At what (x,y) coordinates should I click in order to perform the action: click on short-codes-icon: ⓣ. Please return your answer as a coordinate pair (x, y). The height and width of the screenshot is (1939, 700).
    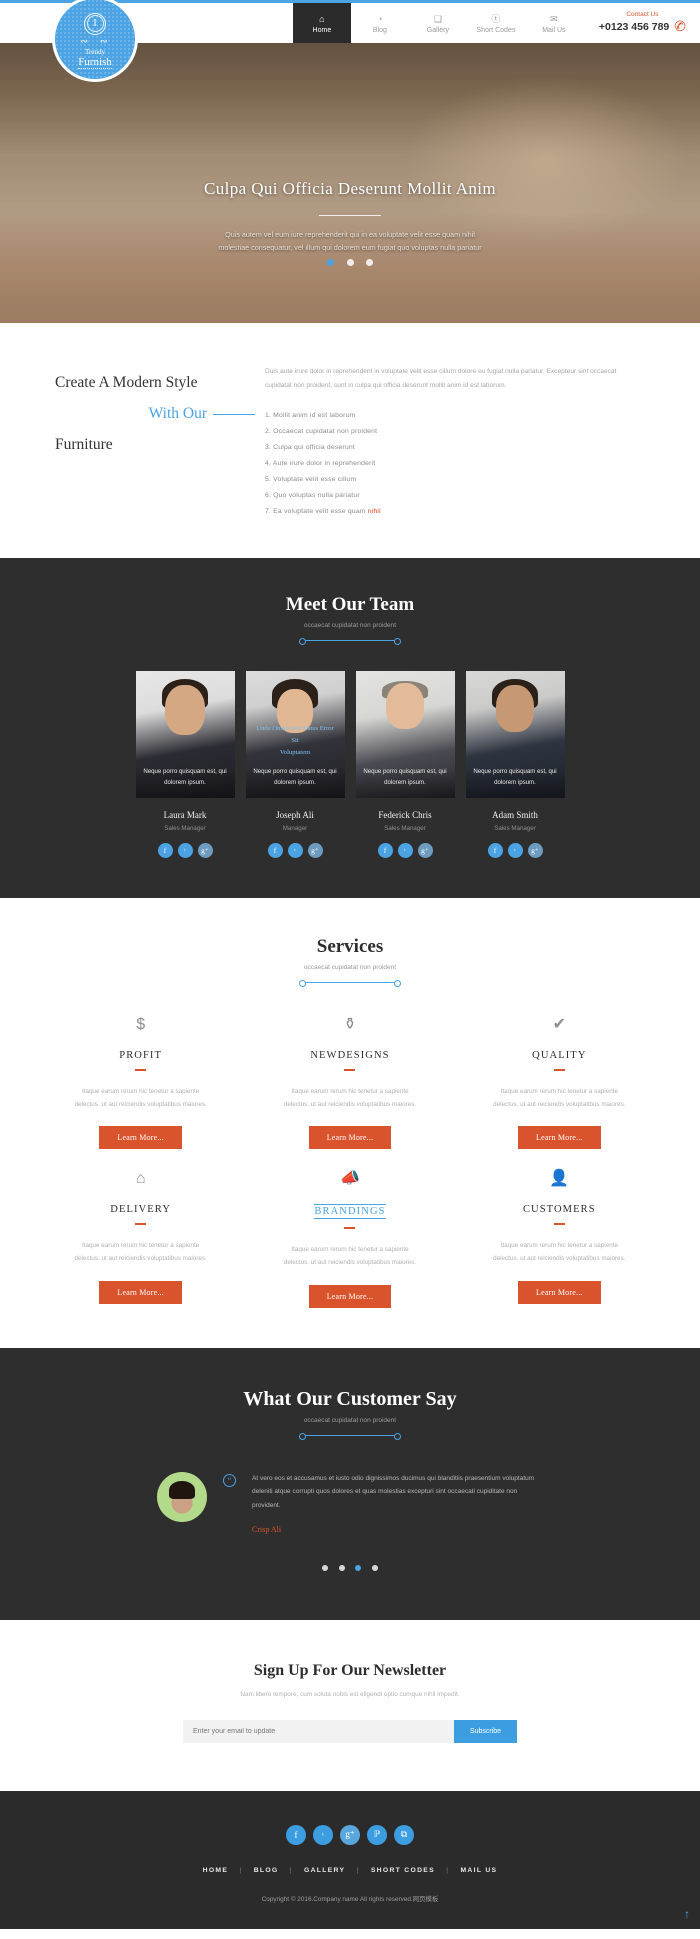
    Looking at the image, I should click on (496, 18).